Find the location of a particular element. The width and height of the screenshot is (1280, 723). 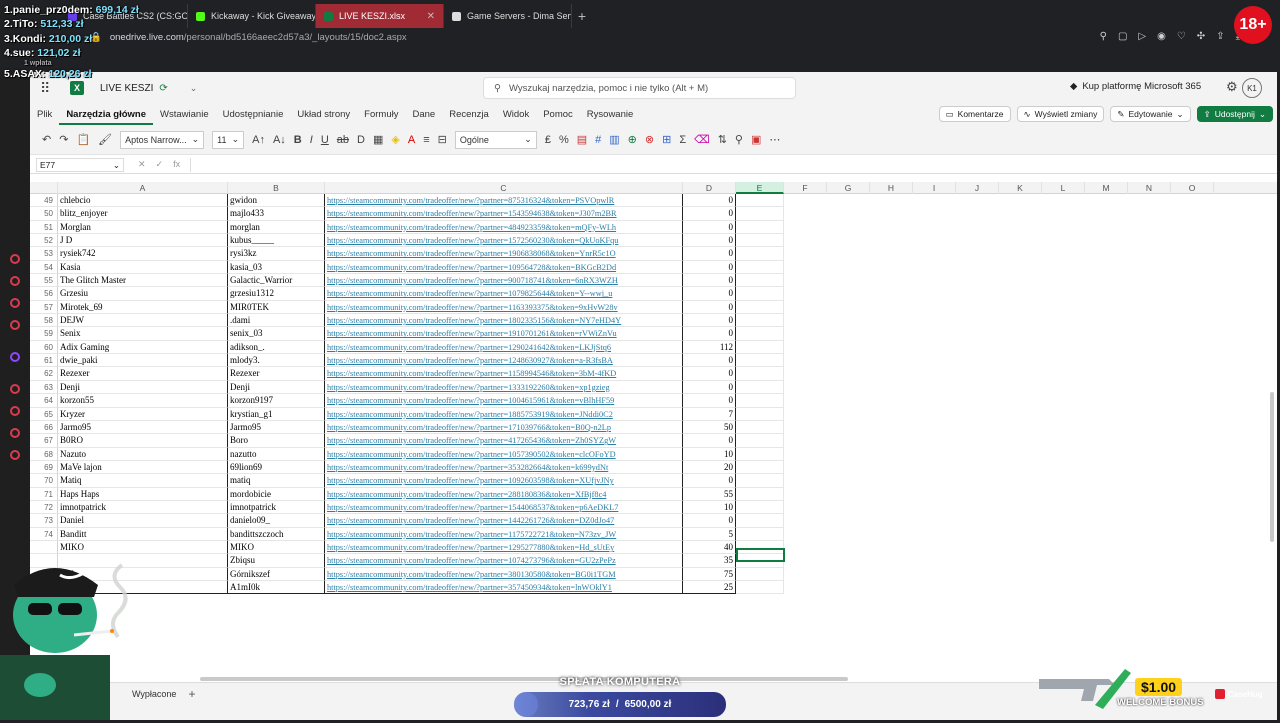

row-number: 57 is located at coordinates (44, 307).